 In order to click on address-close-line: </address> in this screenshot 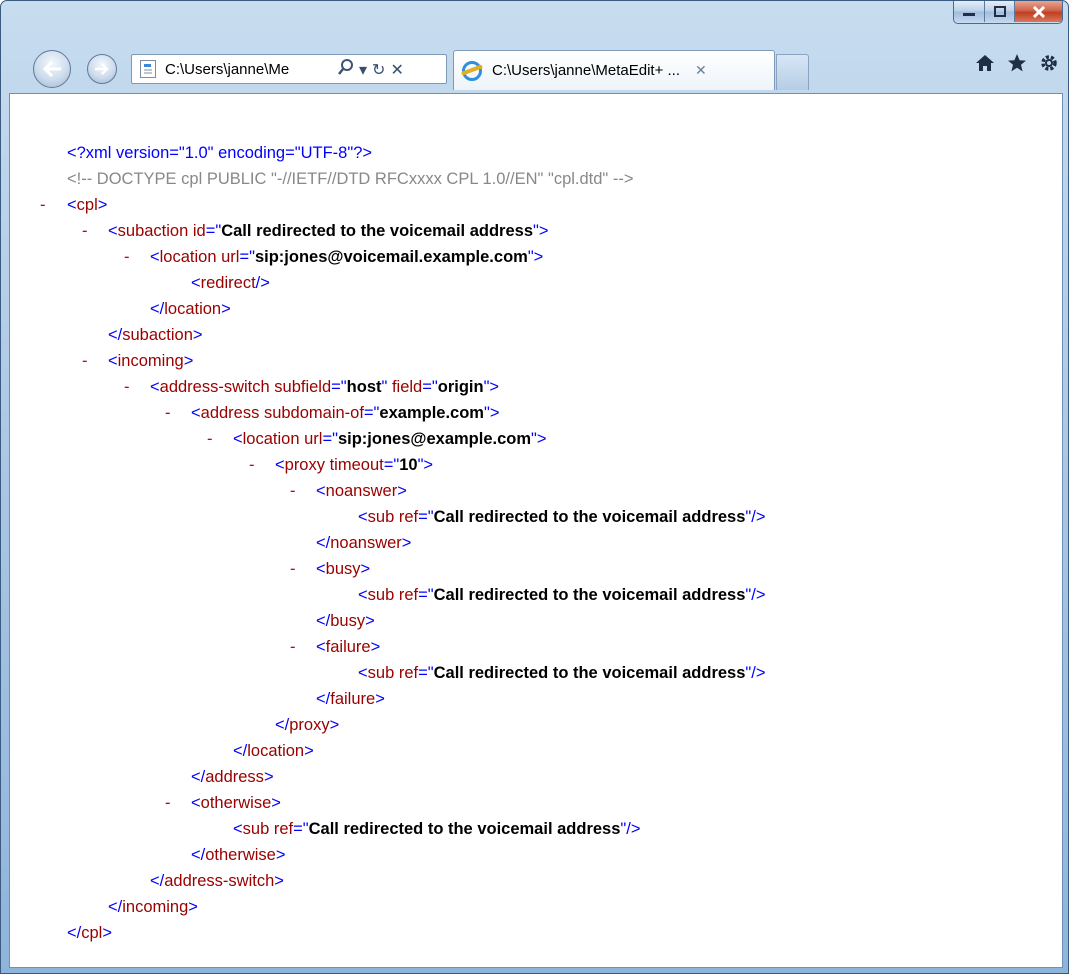, I will do `click(232, 777)`.